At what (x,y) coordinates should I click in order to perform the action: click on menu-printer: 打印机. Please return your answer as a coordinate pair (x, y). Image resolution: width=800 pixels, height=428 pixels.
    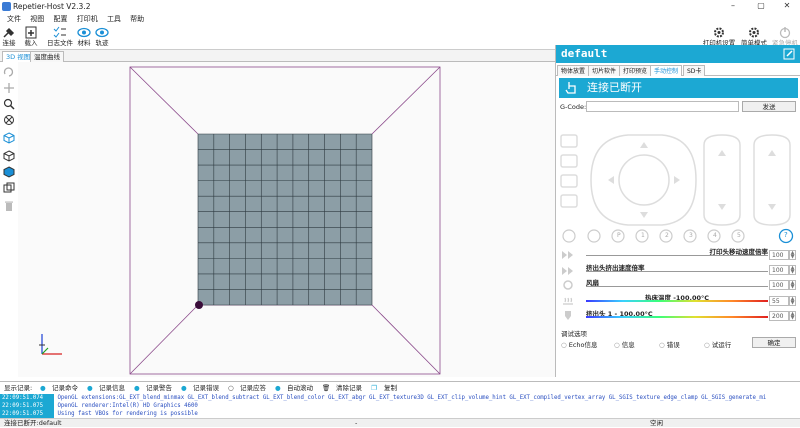
    Looking at the image, I should click on (87, 19).